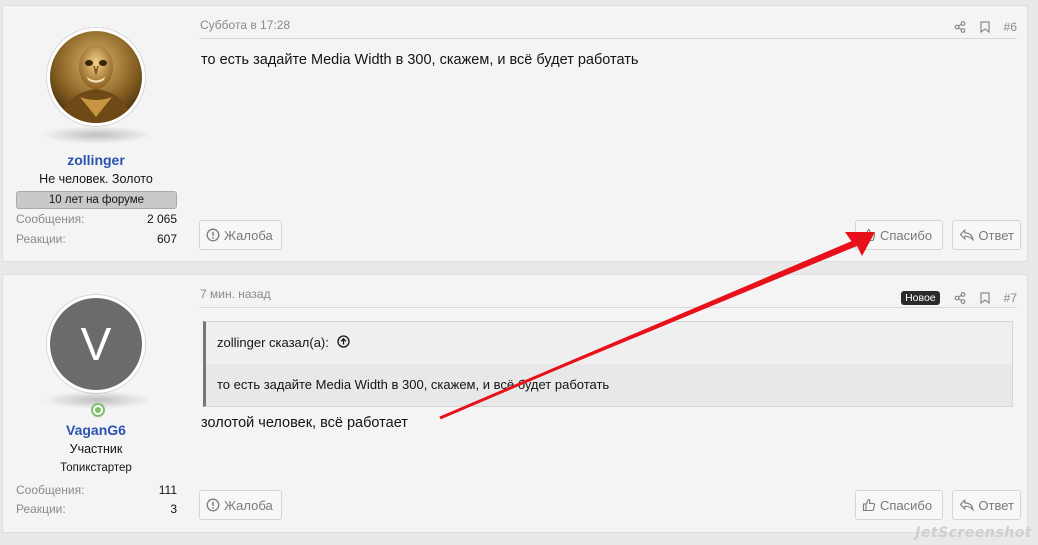 This screenshot has height=545, width=1038. I want to click on stat-value: 111, so click(167, 490).